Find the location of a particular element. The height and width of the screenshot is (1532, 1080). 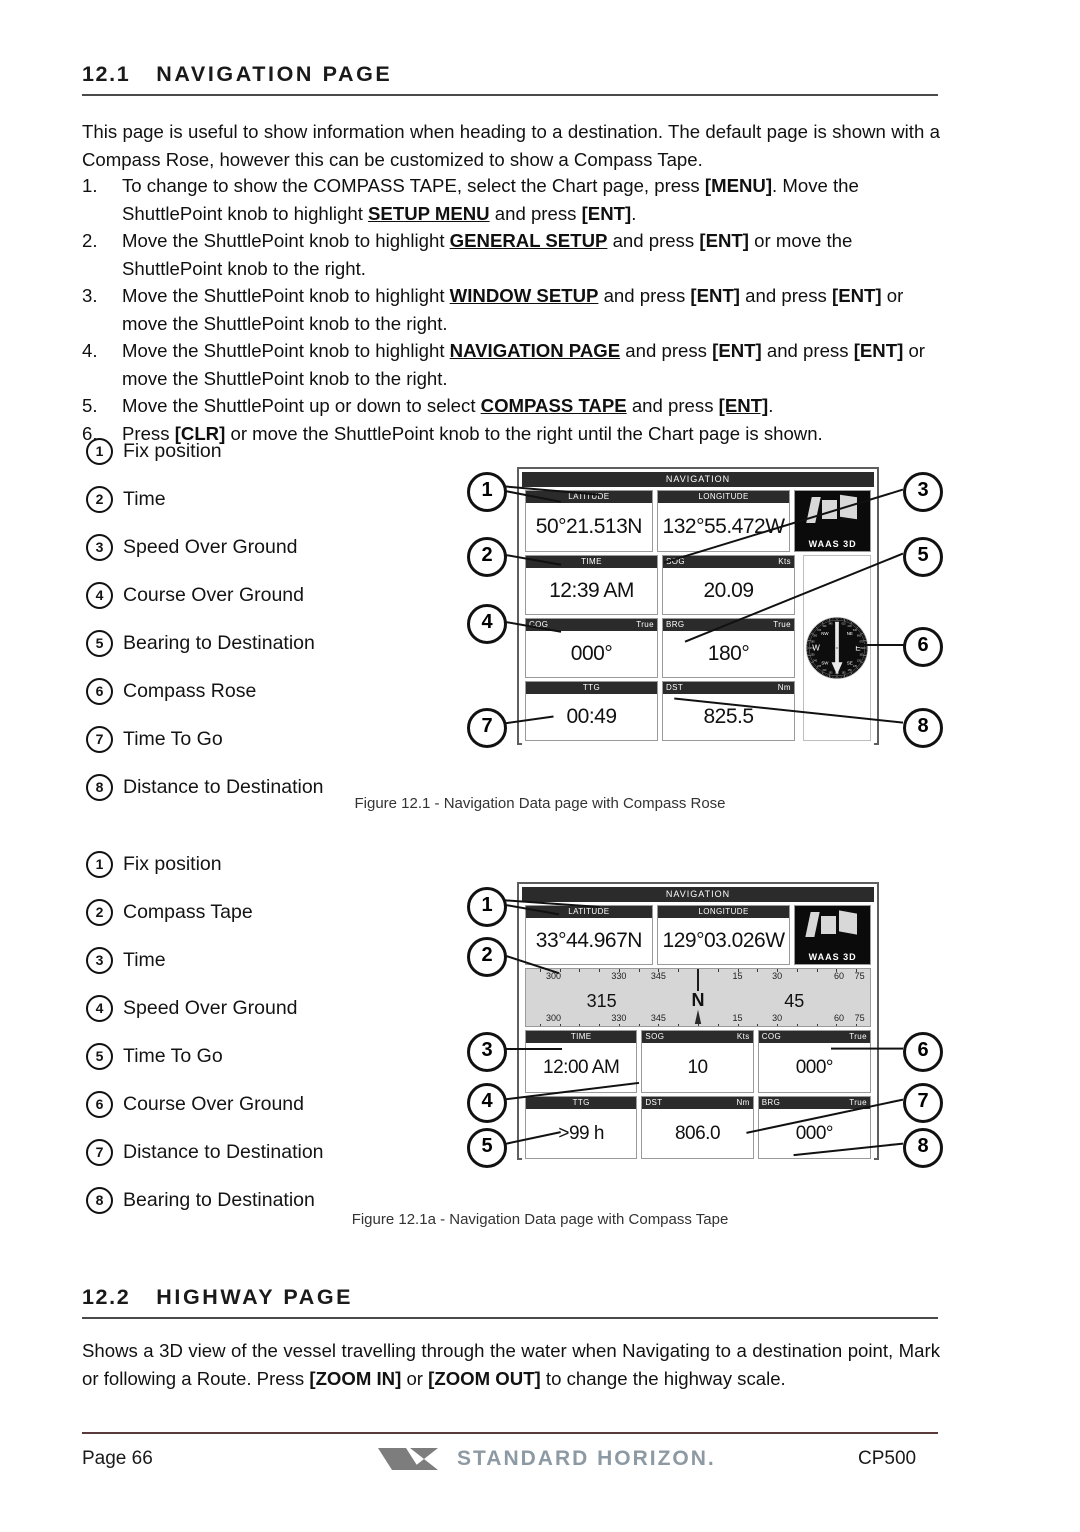

rose-ring-label: 300 is located at coordinates (815, 635).